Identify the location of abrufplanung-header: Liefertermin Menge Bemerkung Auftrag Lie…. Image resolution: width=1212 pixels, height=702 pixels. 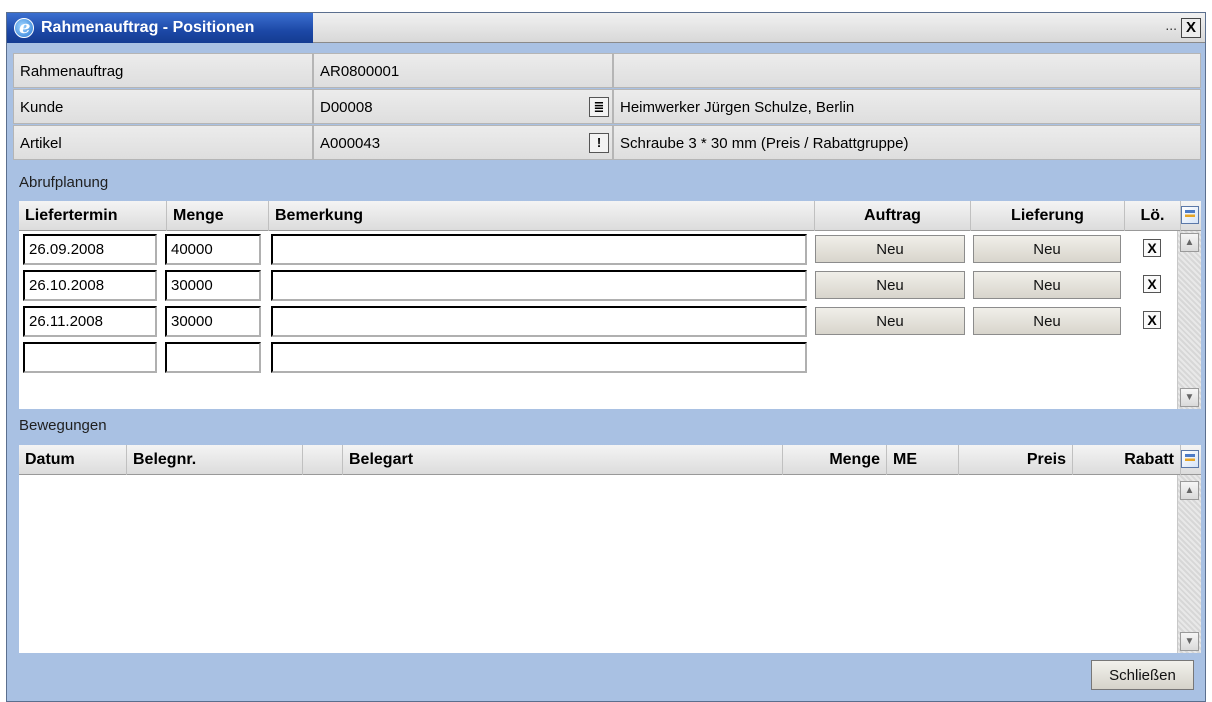
(610, 216).